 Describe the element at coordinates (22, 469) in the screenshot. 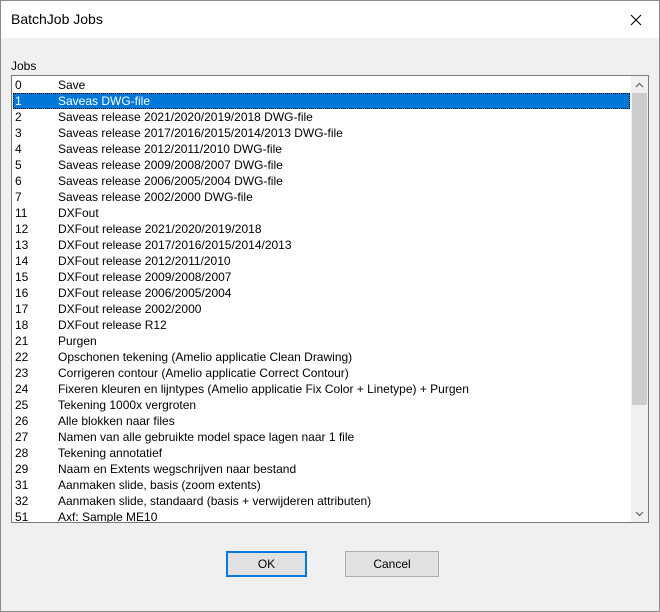

I see `job-id: 29` at that location.